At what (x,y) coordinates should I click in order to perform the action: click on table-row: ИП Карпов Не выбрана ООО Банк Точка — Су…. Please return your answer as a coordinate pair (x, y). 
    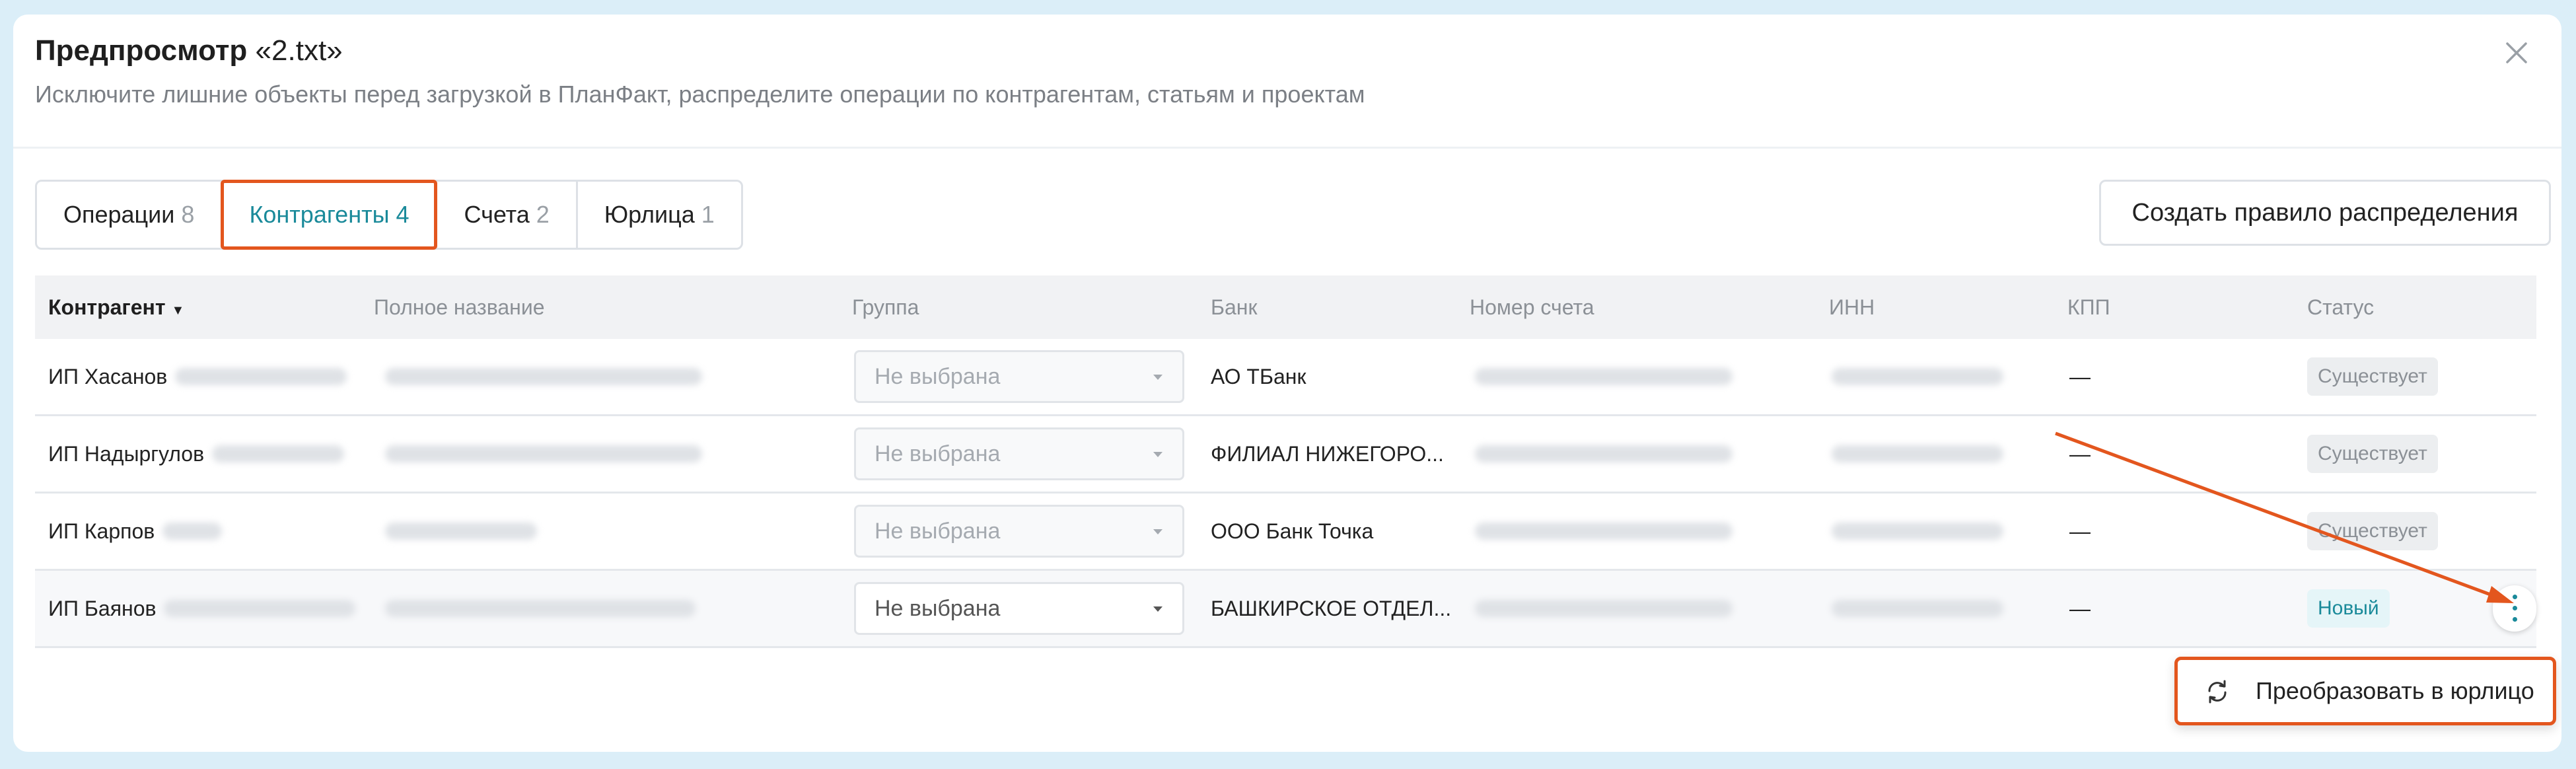
    Looking at the image, I should click on (1285, 532).